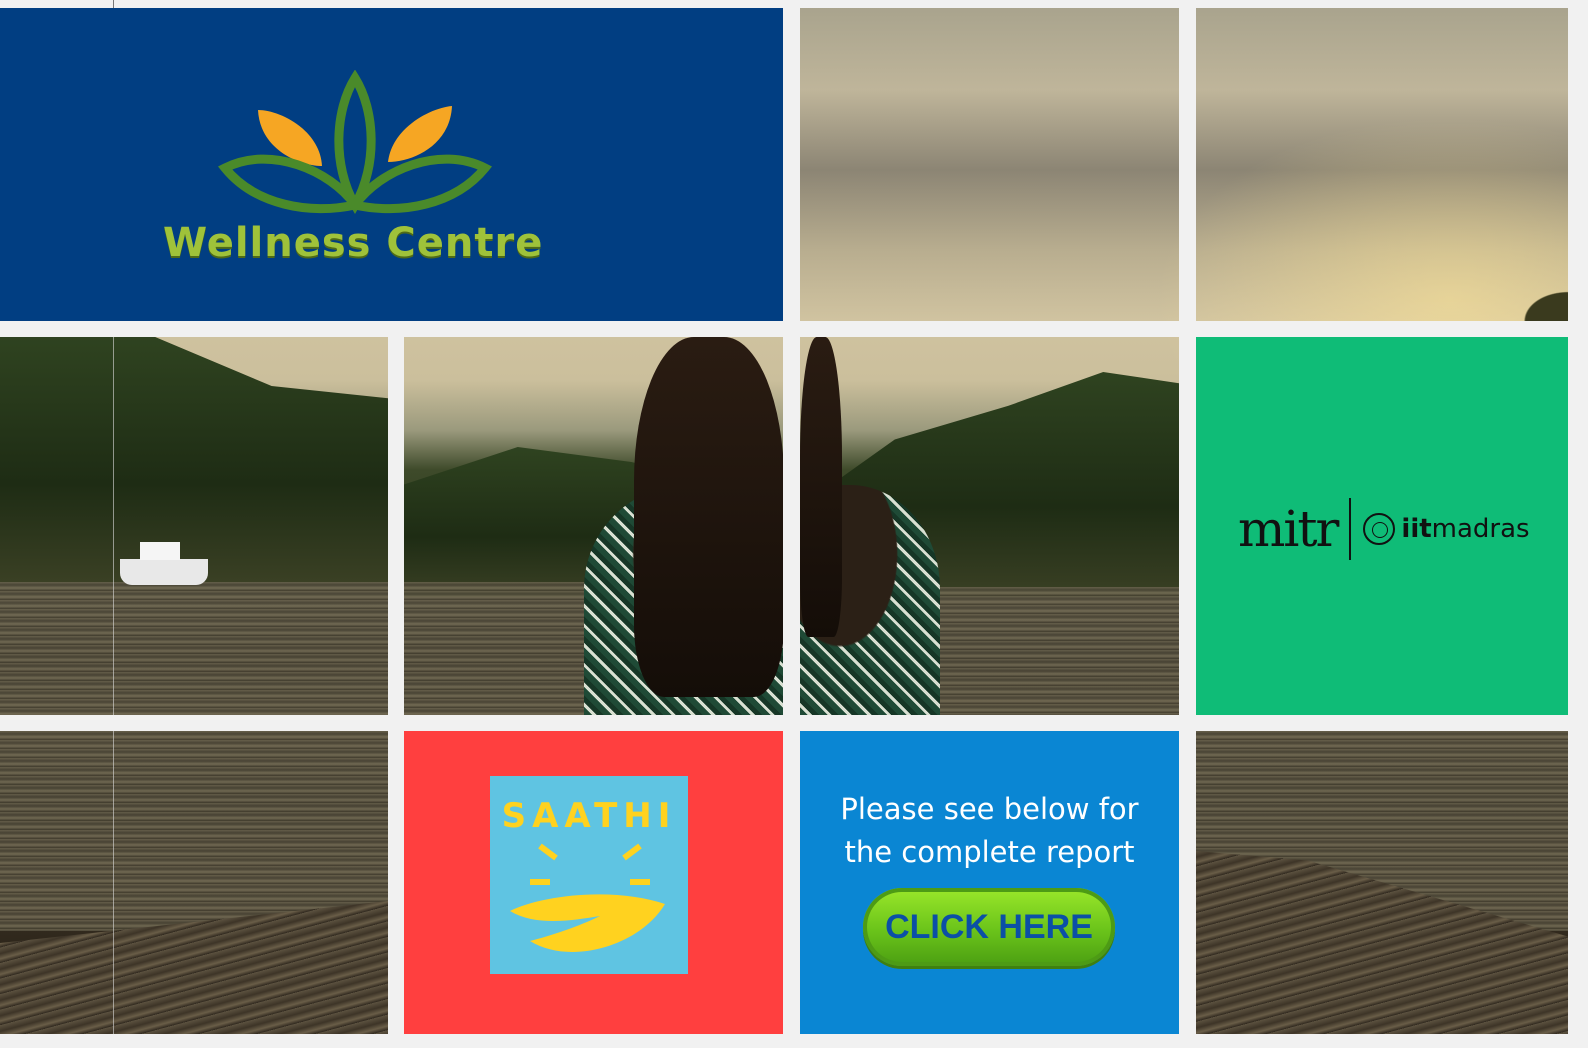  I want to click on top-left-artifact, so click(113, 4).